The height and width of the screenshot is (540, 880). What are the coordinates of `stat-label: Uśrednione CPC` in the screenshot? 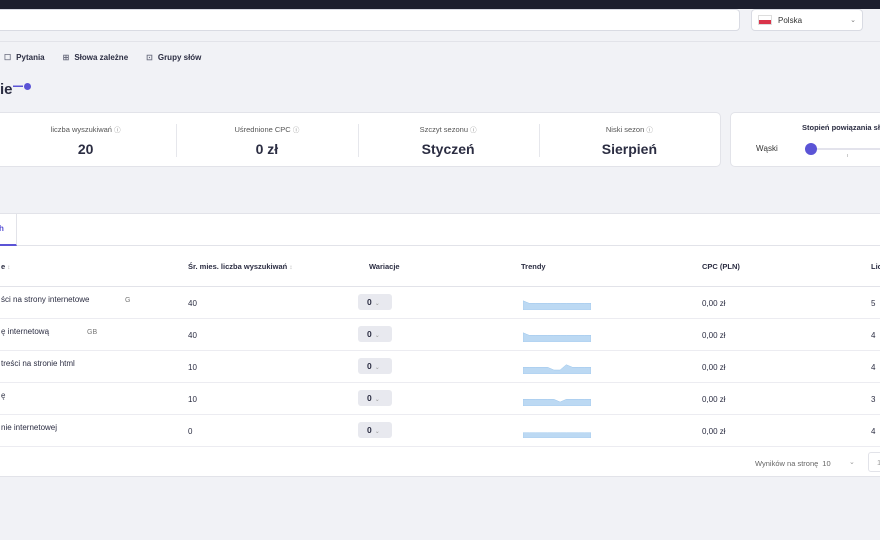 It's located at (262, 129).